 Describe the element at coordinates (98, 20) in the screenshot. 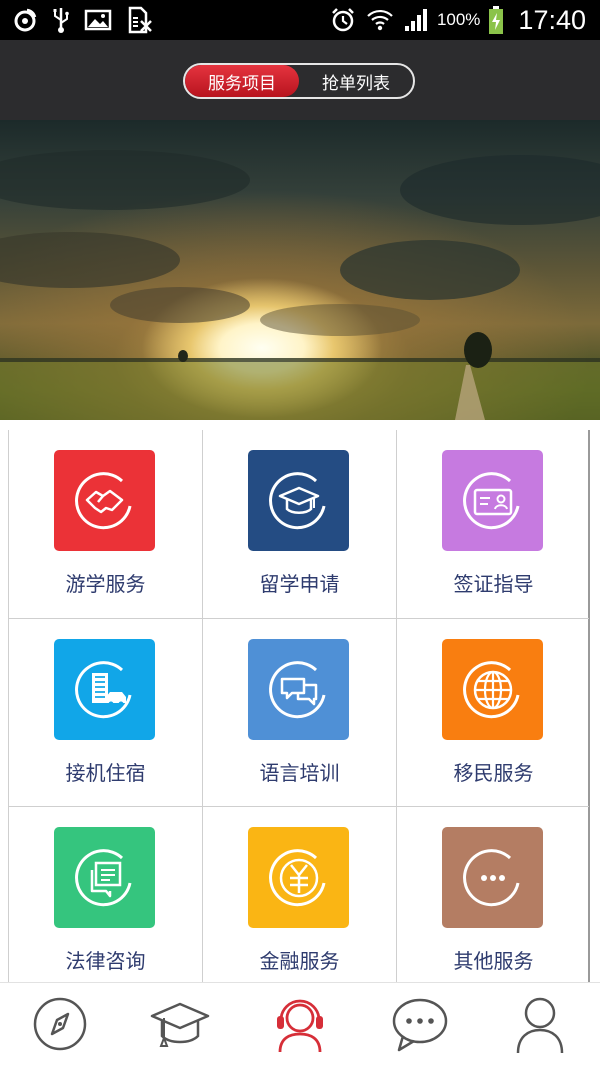

I see `image-icon` at that location.